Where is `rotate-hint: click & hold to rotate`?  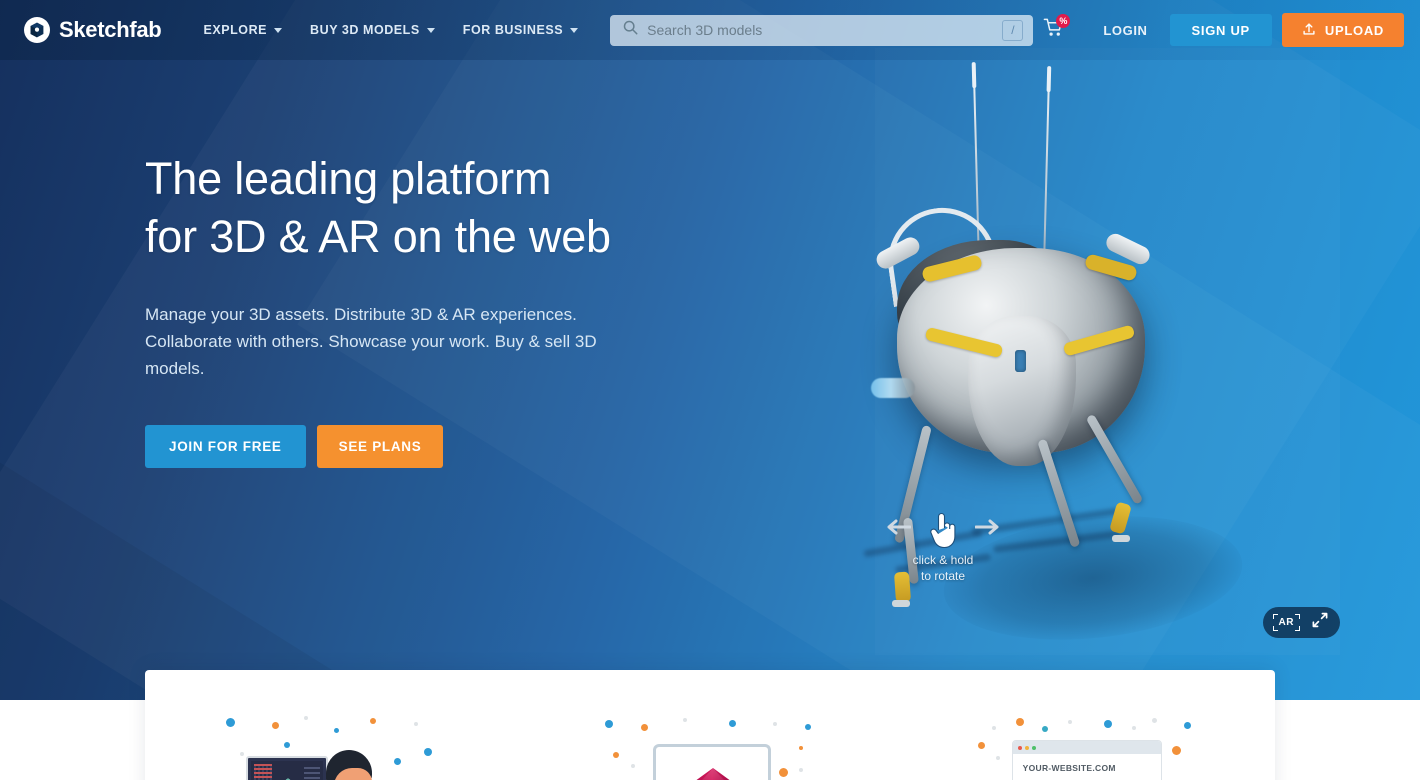
rotate-hint: click & hold to rotate is located at coordinates (943, 547).